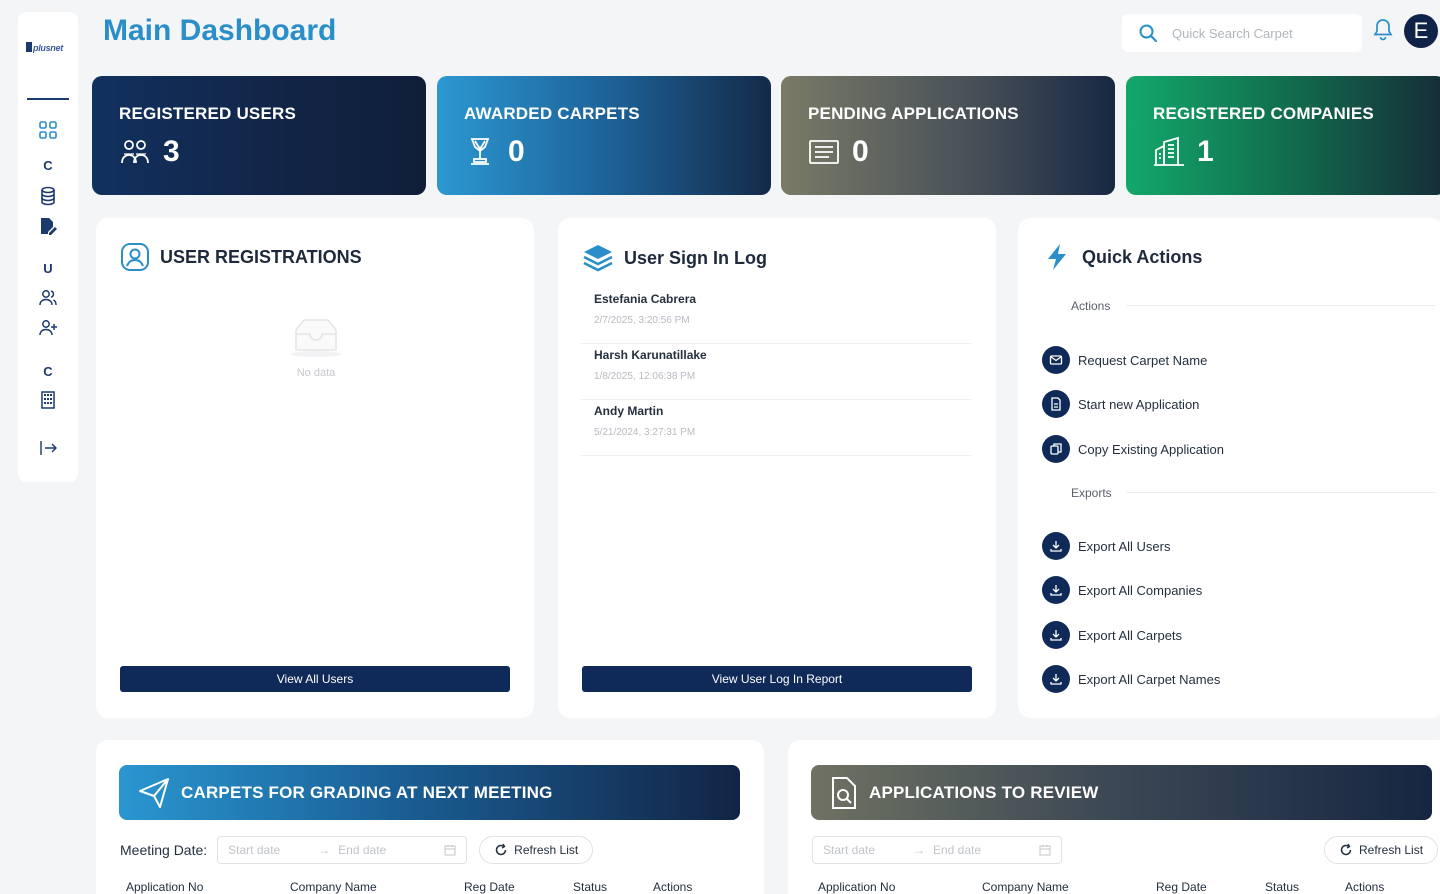  Describe the element at coordinates (135, 257) in the screenshot. I see `user-circle-icon` at that location.